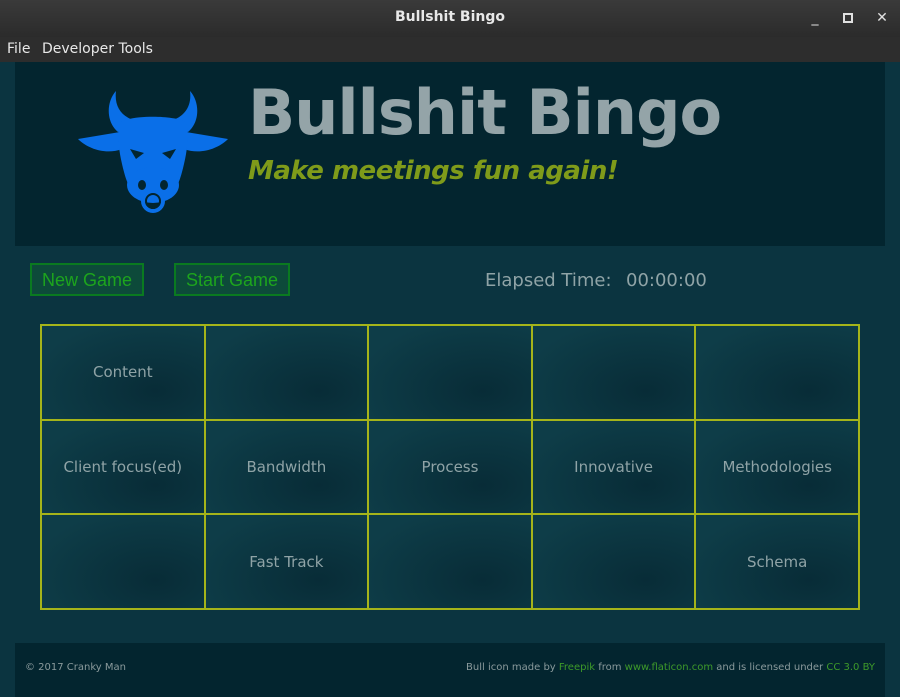 The width and height of the screenshot is (900, 697). I want to click on menu-file: File, so click(18, 49).